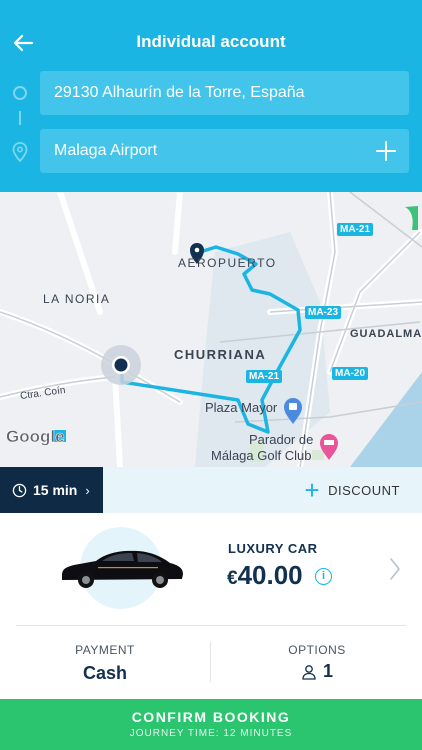  Describe the element at coordinates (87, 490) in the screenshot. I see `chevron-right-icon: ›` at that location.